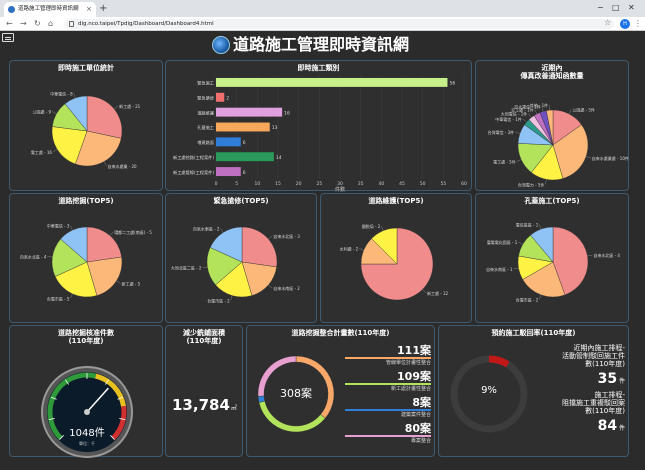 Image resolution: width=645 pixels, height=470 pixels. I want to click on profile-avatar: H, so click(625, 24).